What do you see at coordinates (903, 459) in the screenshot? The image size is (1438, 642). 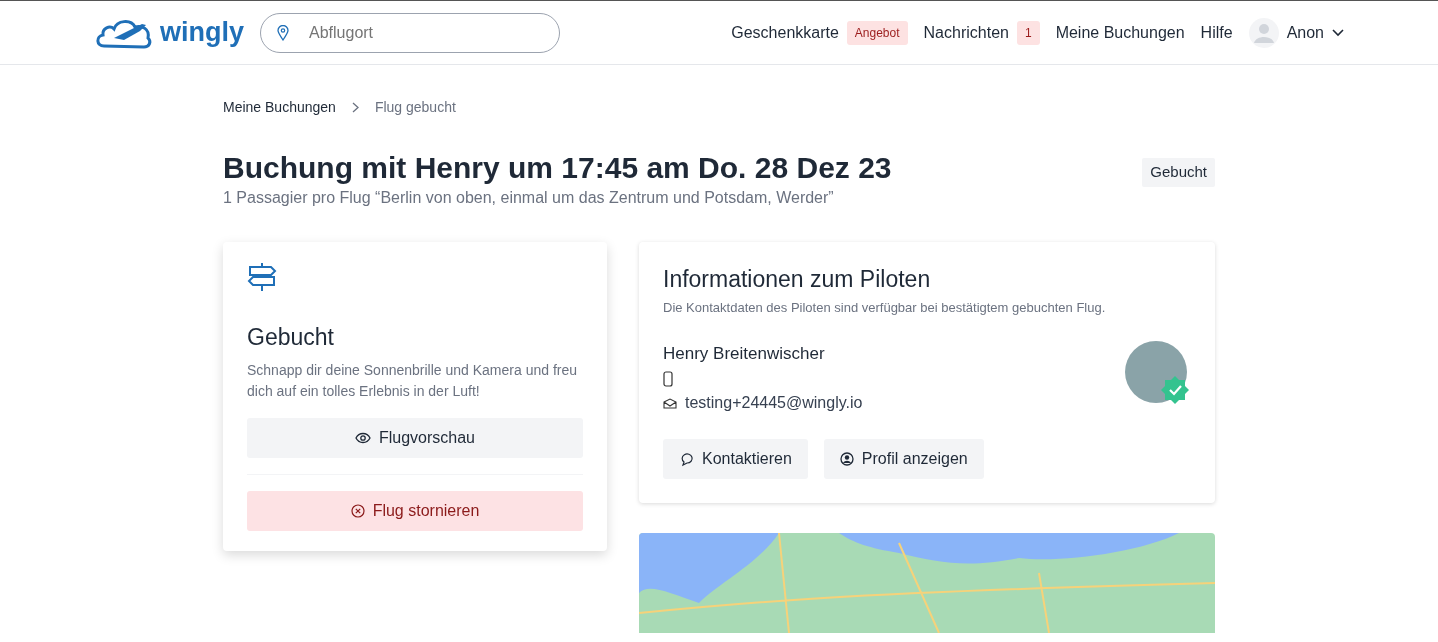 I see `view-profile-button: Profil anzeigen` at bounding box center [903, 459].